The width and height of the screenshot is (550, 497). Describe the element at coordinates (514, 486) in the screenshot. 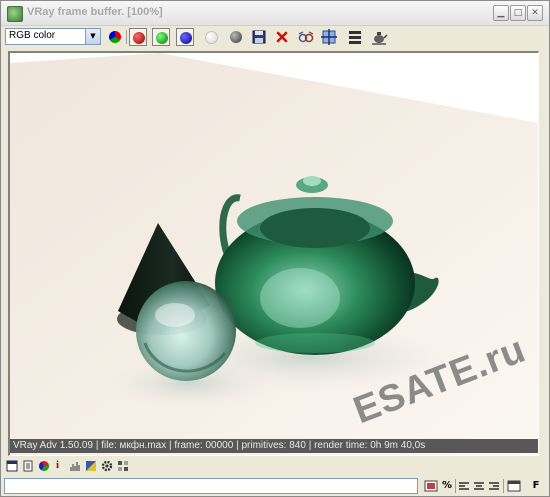

I see `window-small-icon` at that location.